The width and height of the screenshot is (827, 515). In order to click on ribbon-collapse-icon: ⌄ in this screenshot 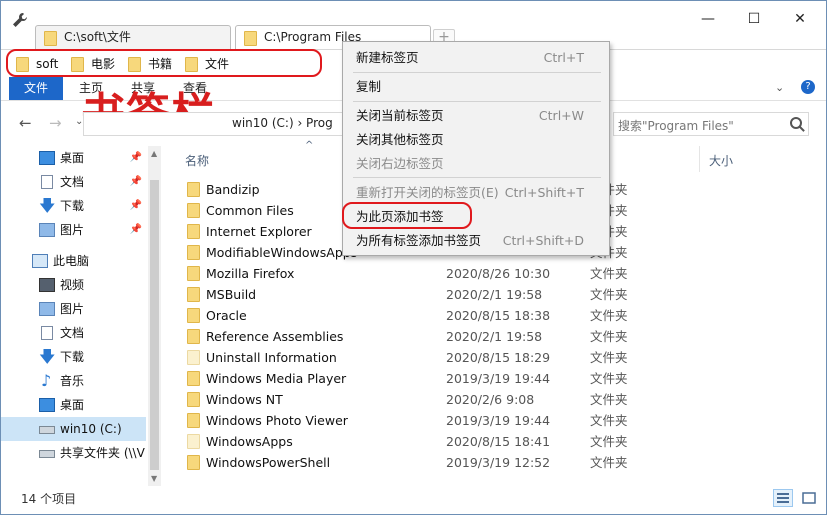, I will do `click(779, 87)`.